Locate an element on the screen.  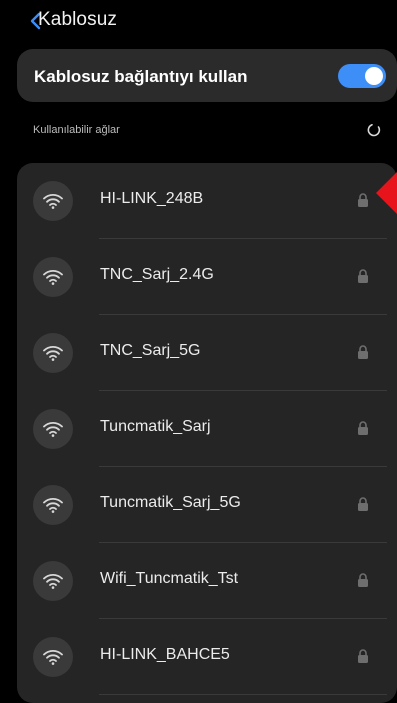
network-name: HI-LINK_BAHCE5 is located at coordinates (165, 654).